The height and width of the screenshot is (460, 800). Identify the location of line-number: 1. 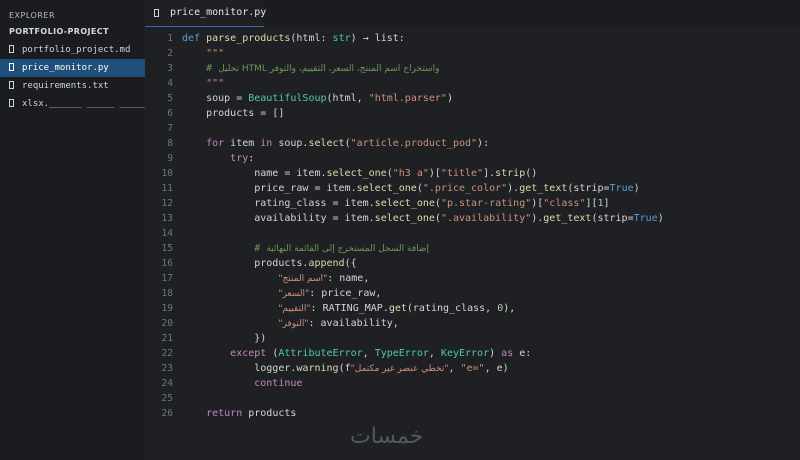
(170, 38).